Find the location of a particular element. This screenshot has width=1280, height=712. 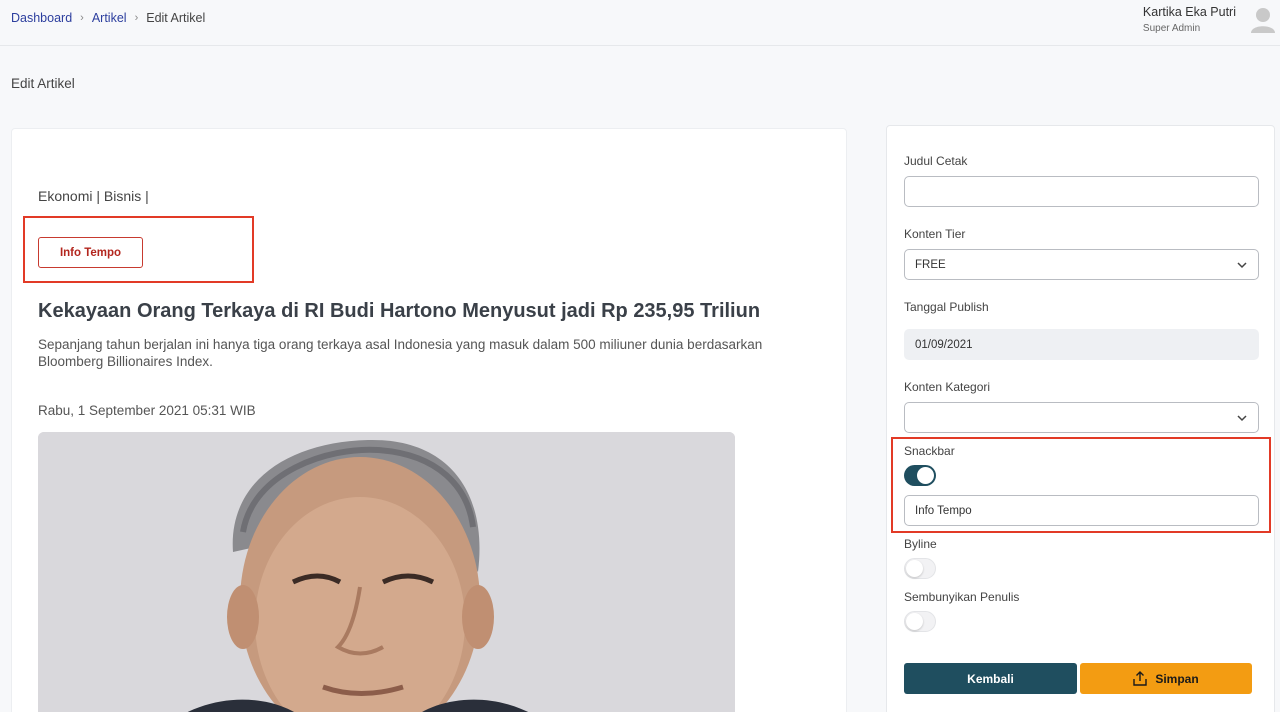

breadcrumb-artikel: Artikel is located at coordinates (109, 18).